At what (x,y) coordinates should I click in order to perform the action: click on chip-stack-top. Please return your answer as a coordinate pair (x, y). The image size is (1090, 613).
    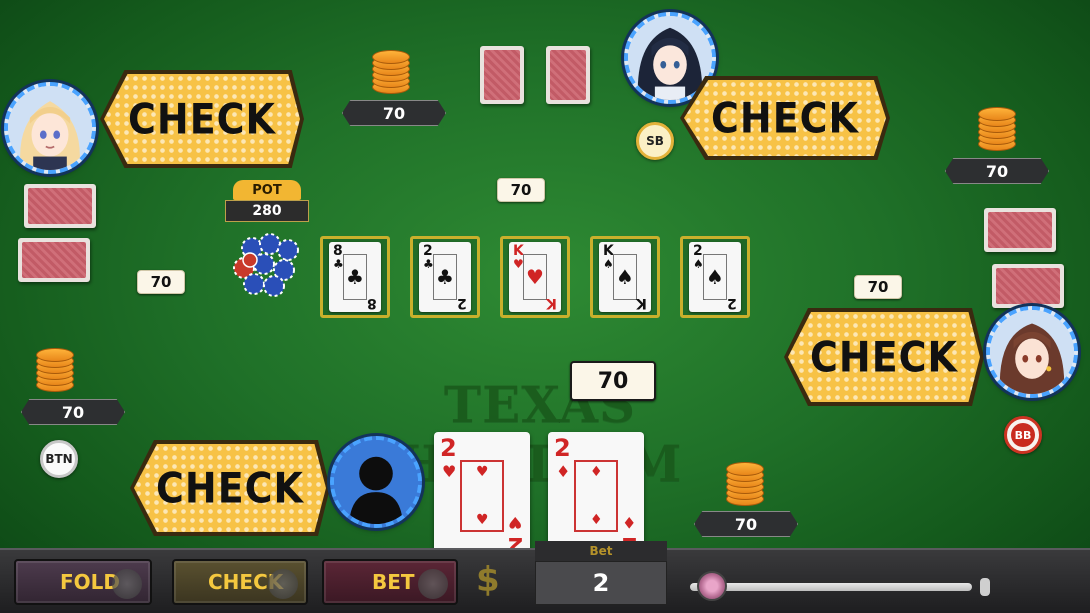
    Looking at the image, I should click on (391, 71).